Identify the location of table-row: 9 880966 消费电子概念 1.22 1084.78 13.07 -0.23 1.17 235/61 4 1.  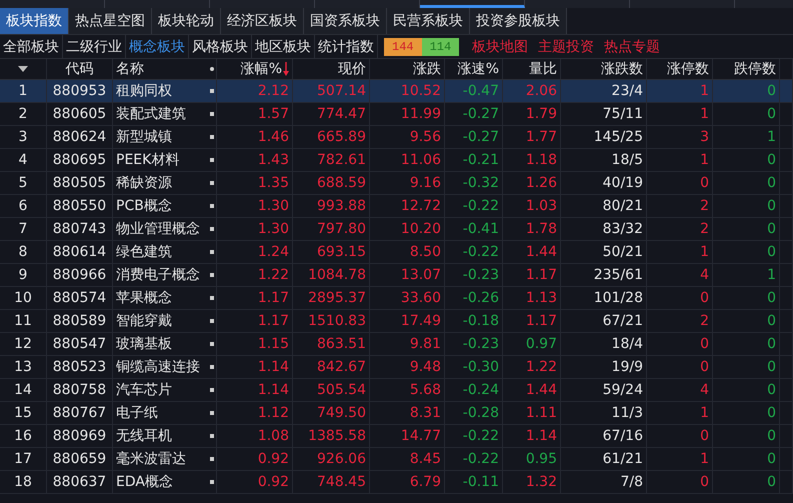
(396, 275).